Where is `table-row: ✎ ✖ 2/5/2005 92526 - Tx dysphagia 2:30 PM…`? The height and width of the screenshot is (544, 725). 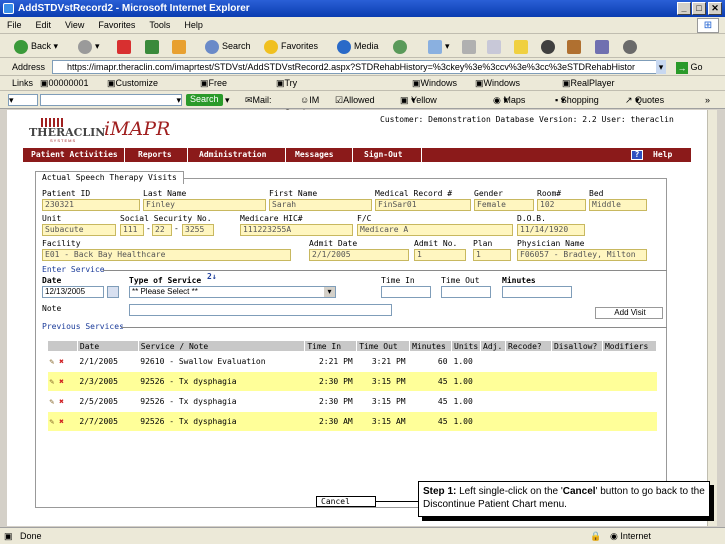
table-row: ✎ ✖ 2/5/2005 92526 - Tx dysphagia 2:30 PM… is located at coordinates (352, 401).